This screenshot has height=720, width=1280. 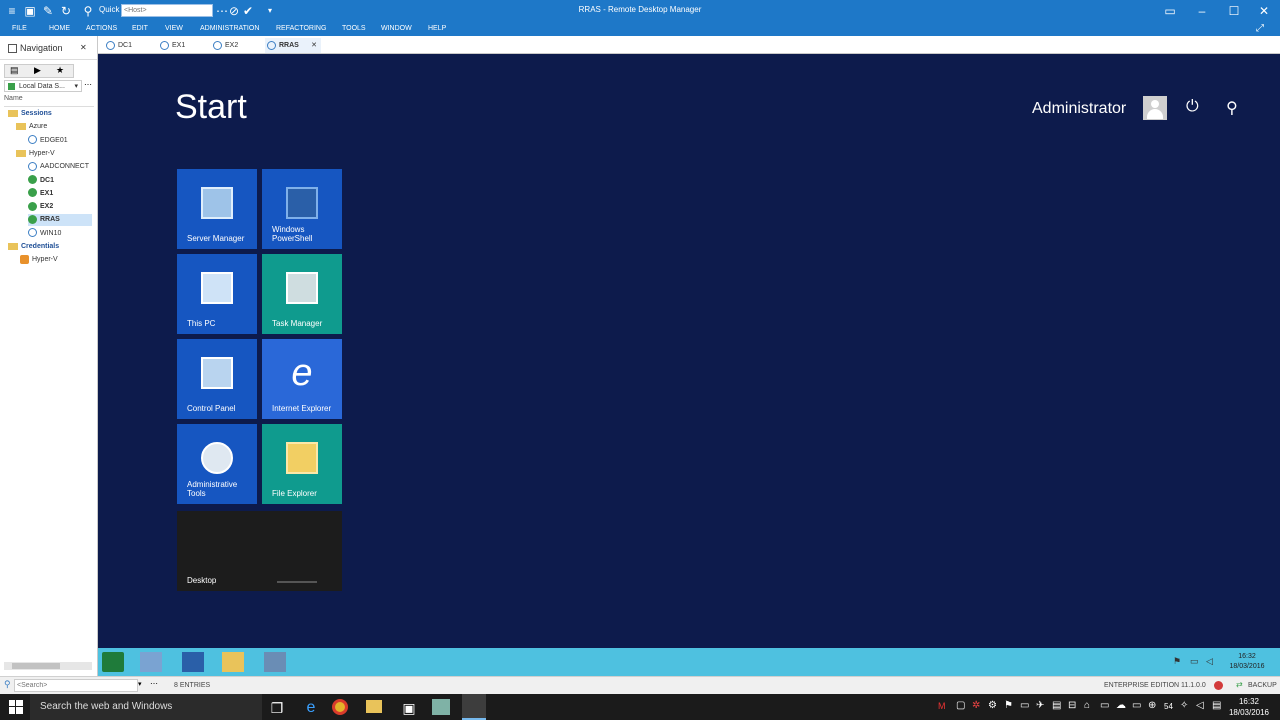 I want to click on folder-icon, so click(x=21, y=153).